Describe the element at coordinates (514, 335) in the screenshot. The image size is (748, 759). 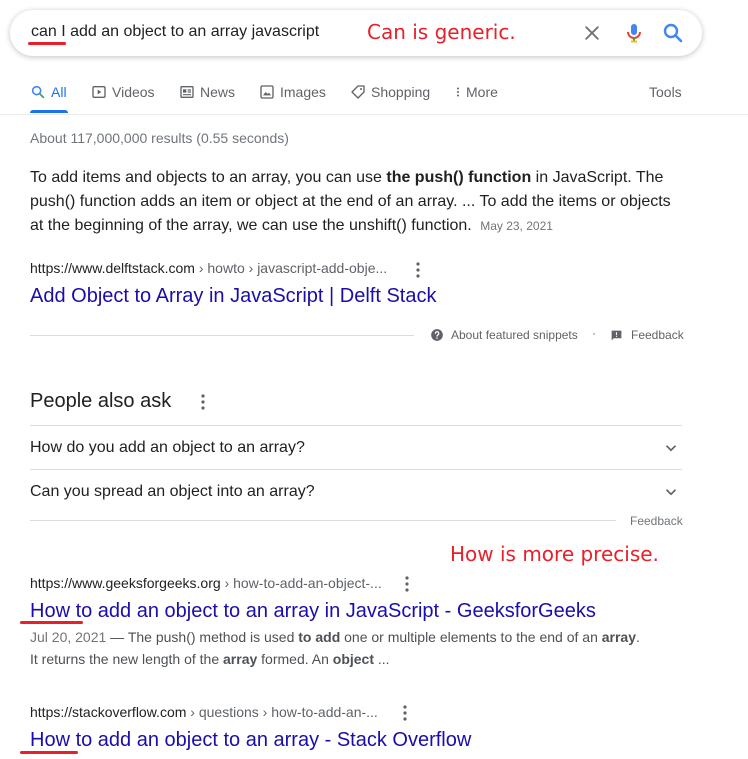
I see `about-label: About featured snippets` at that location.